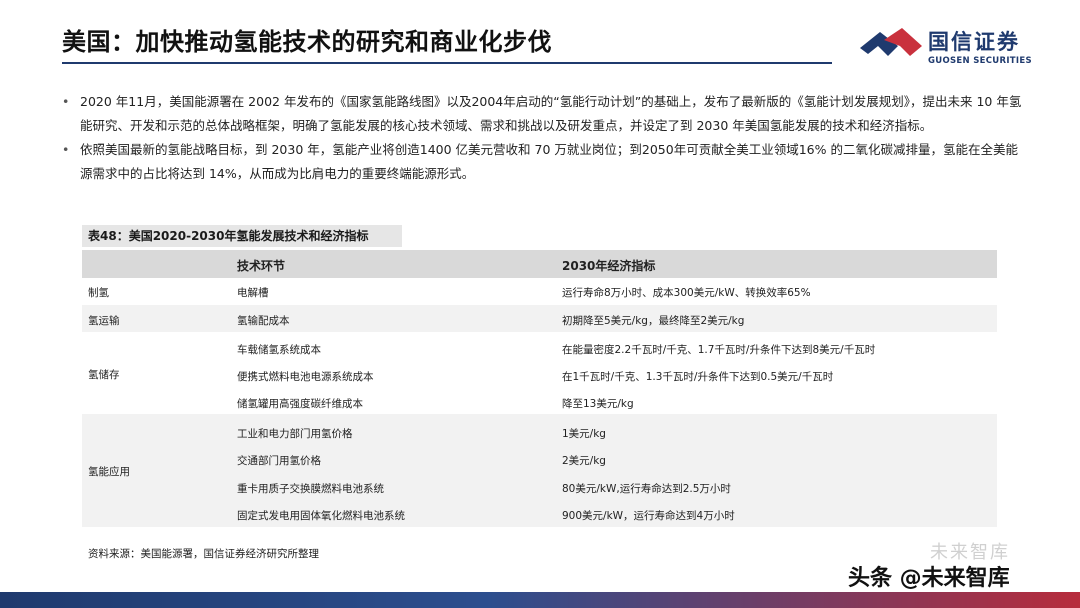 This screenshot has height=608, width=1080. What do you see at coordinates (279, 350) in the screenshot?
I see `tech-cell: 车载储氢系统成本` at bounding box center [279, 350].